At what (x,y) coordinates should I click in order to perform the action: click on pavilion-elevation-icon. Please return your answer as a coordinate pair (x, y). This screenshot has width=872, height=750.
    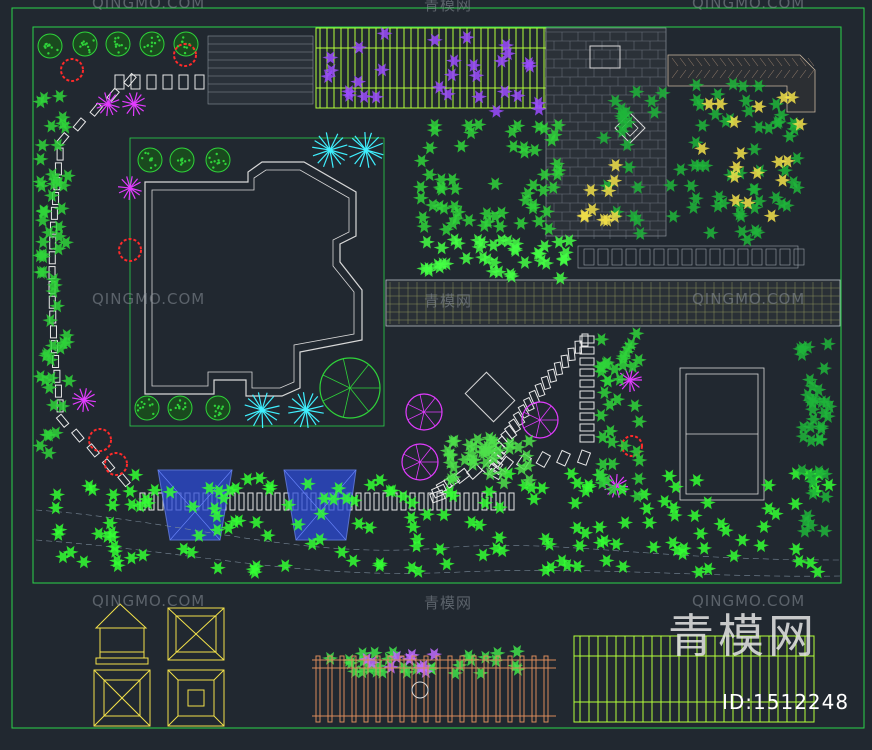
    Looking at the image, I should click on (121, 634).